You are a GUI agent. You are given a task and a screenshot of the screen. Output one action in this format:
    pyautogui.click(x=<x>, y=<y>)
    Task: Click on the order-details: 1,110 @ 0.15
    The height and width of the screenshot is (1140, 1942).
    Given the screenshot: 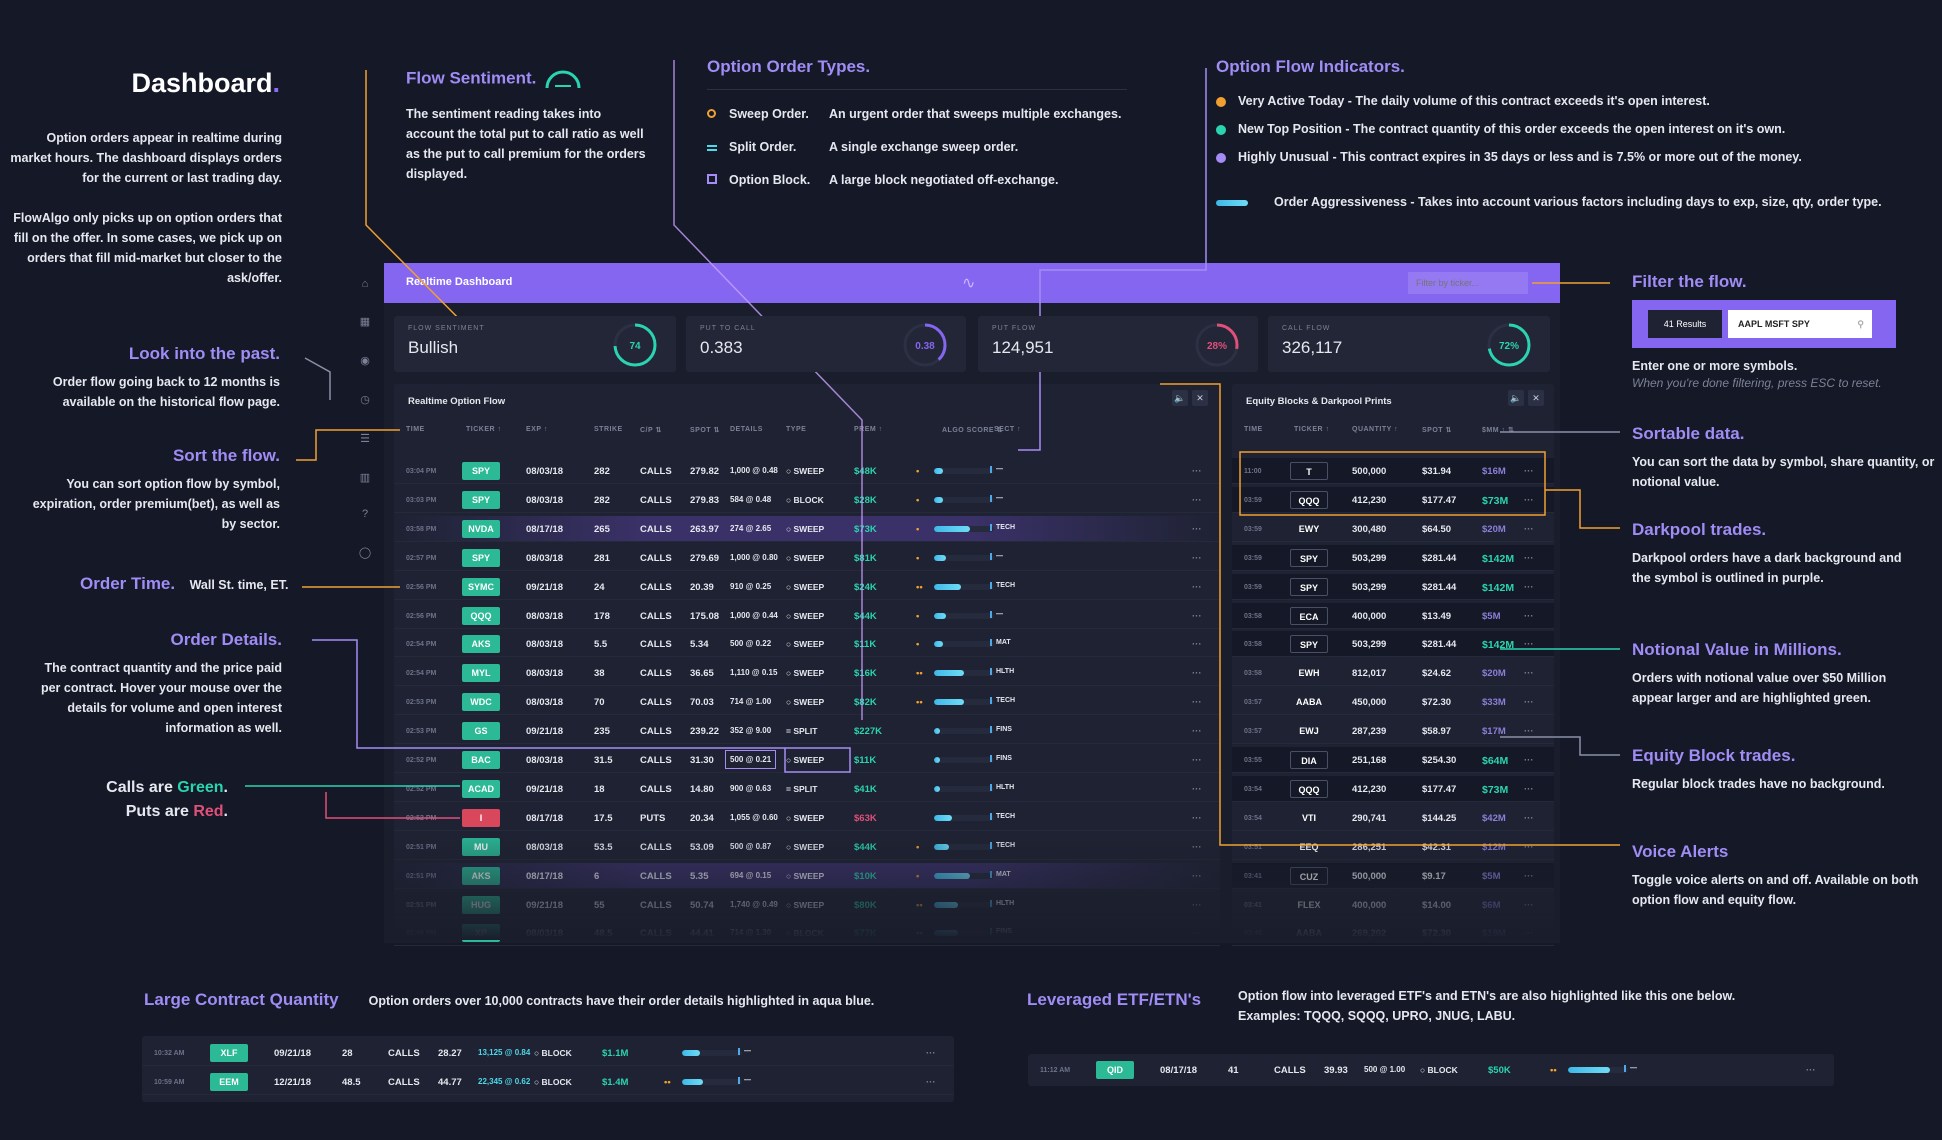 What is the action you would take?
    pyautogui.click(x=753, y=672)
    